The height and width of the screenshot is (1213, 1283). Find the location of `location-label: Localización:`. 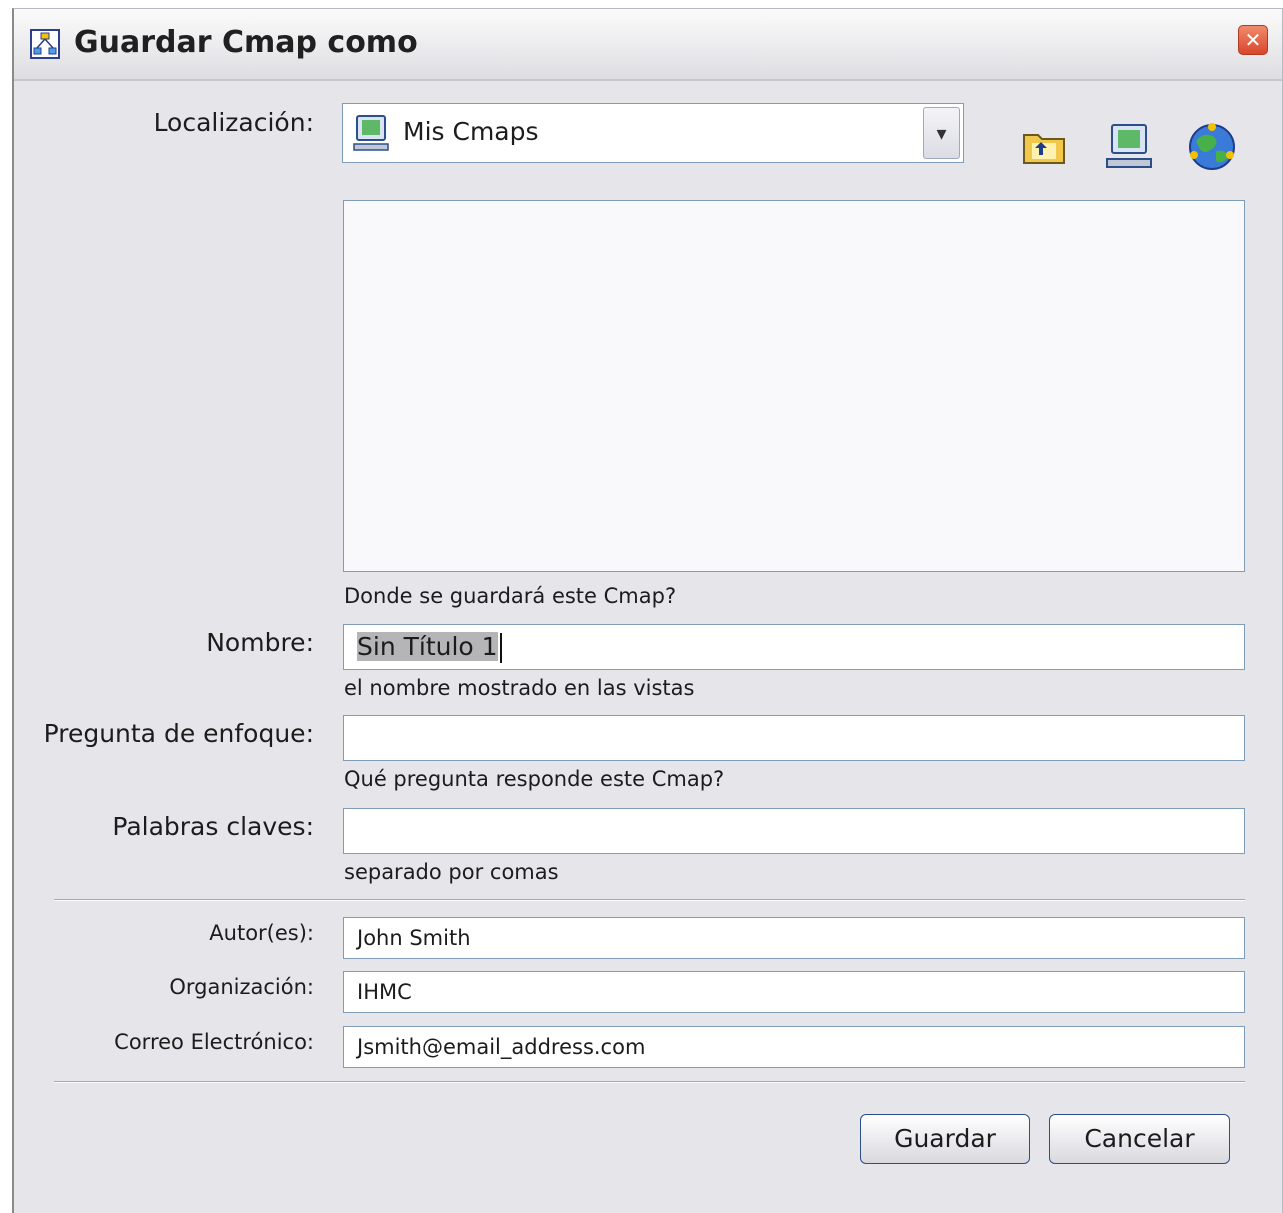

location-label: Localización: is located at coordinates (233, 122).